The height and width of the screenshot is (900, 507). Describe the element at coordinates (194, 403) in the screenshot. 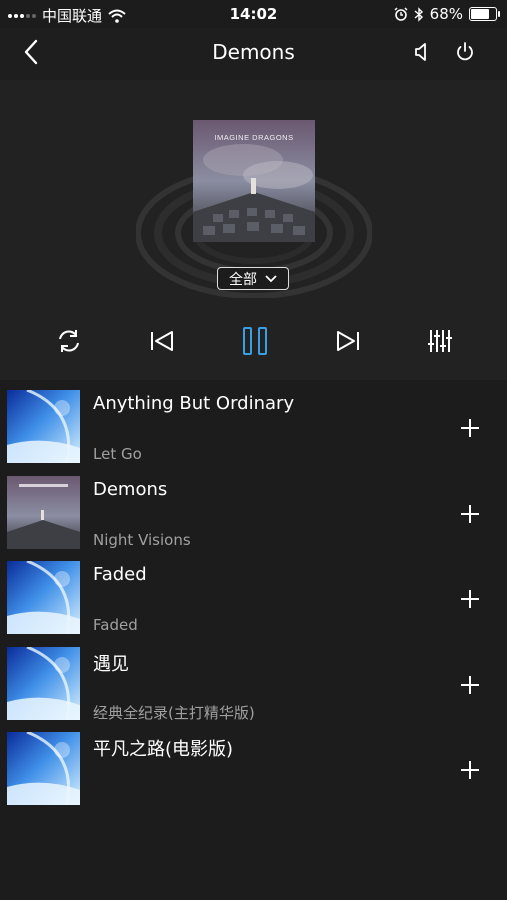

I see `song-title: Anything But Ordinary` at that location.